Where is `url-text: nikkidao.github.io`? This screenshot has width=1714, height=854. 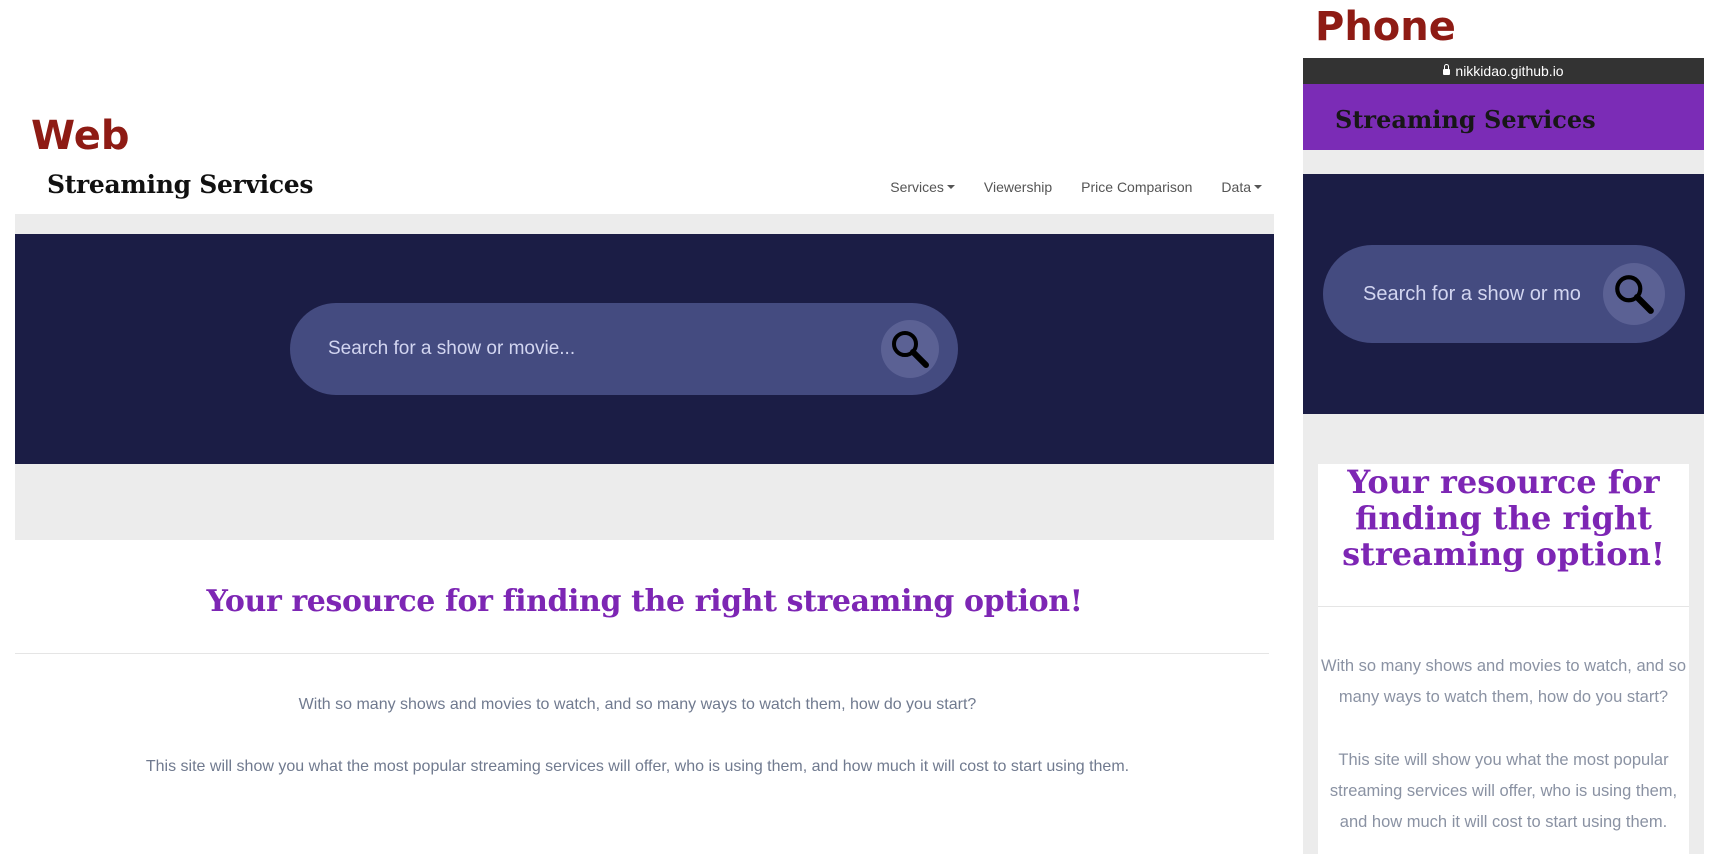 url-text: nikkidao.github.io is located at coordinates (1509, 71).